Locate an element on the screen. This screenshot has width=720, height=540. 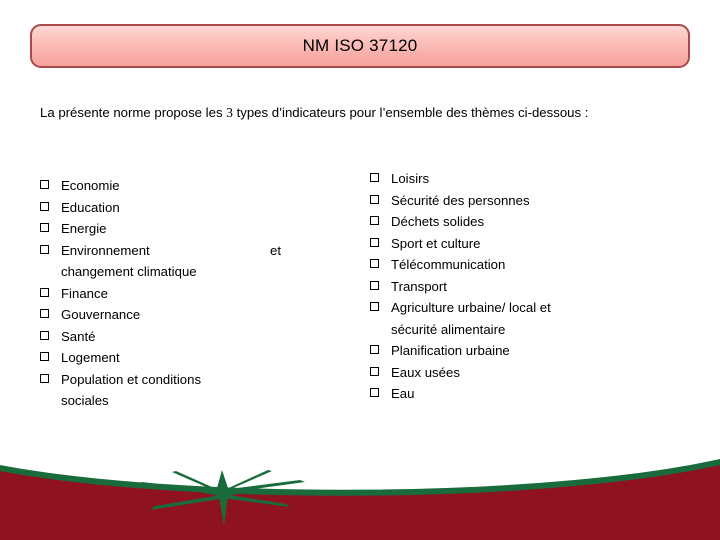
list-item: Déchets solides is located at coordinates (520, 222).